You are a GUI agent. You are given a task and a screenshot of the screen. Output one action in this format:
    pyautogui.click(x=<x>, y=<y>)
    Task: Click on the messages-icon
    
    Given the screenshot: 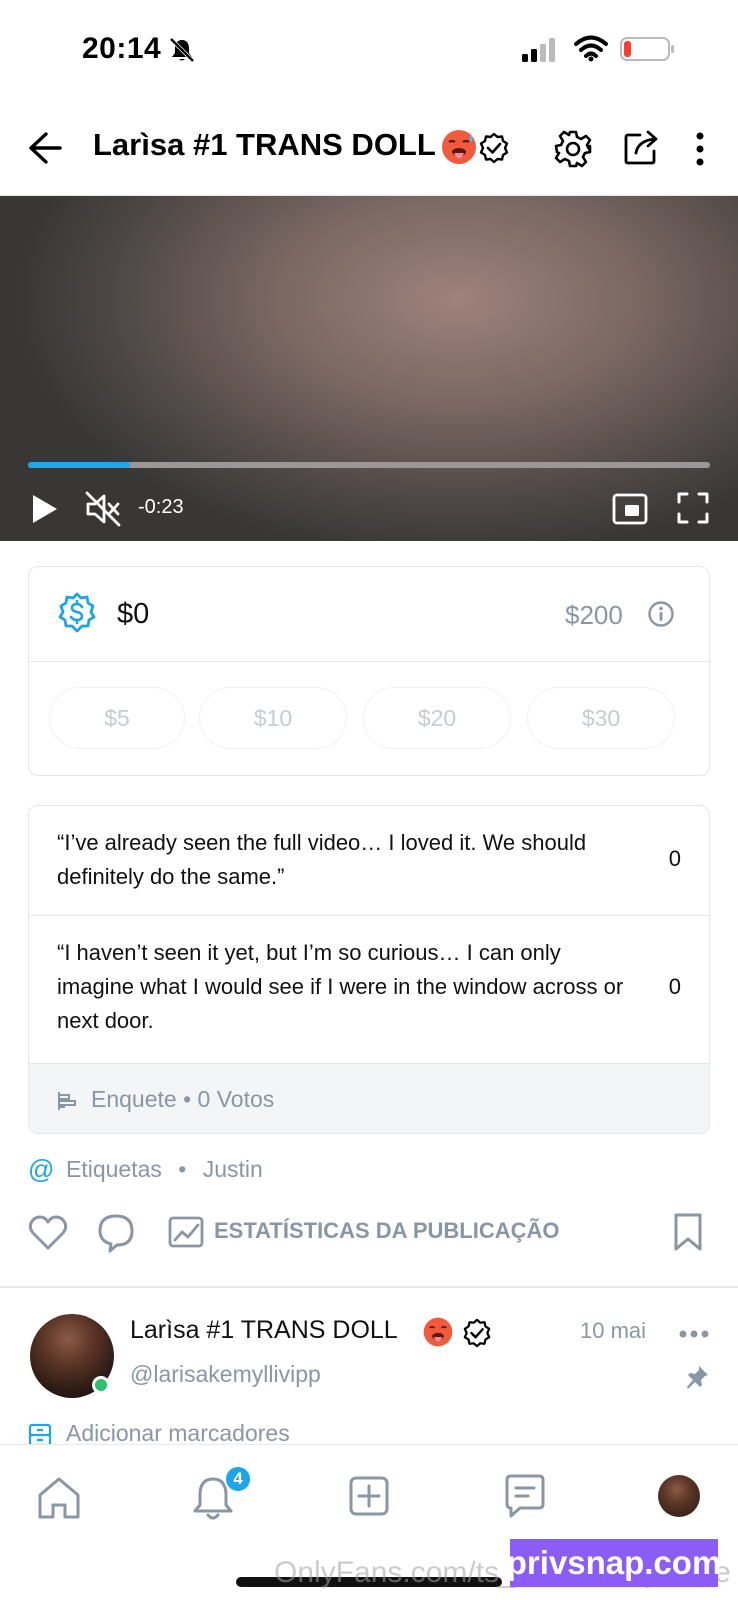 What is the action you would take?
    pyautogui.click(x=525, y=1496)
    